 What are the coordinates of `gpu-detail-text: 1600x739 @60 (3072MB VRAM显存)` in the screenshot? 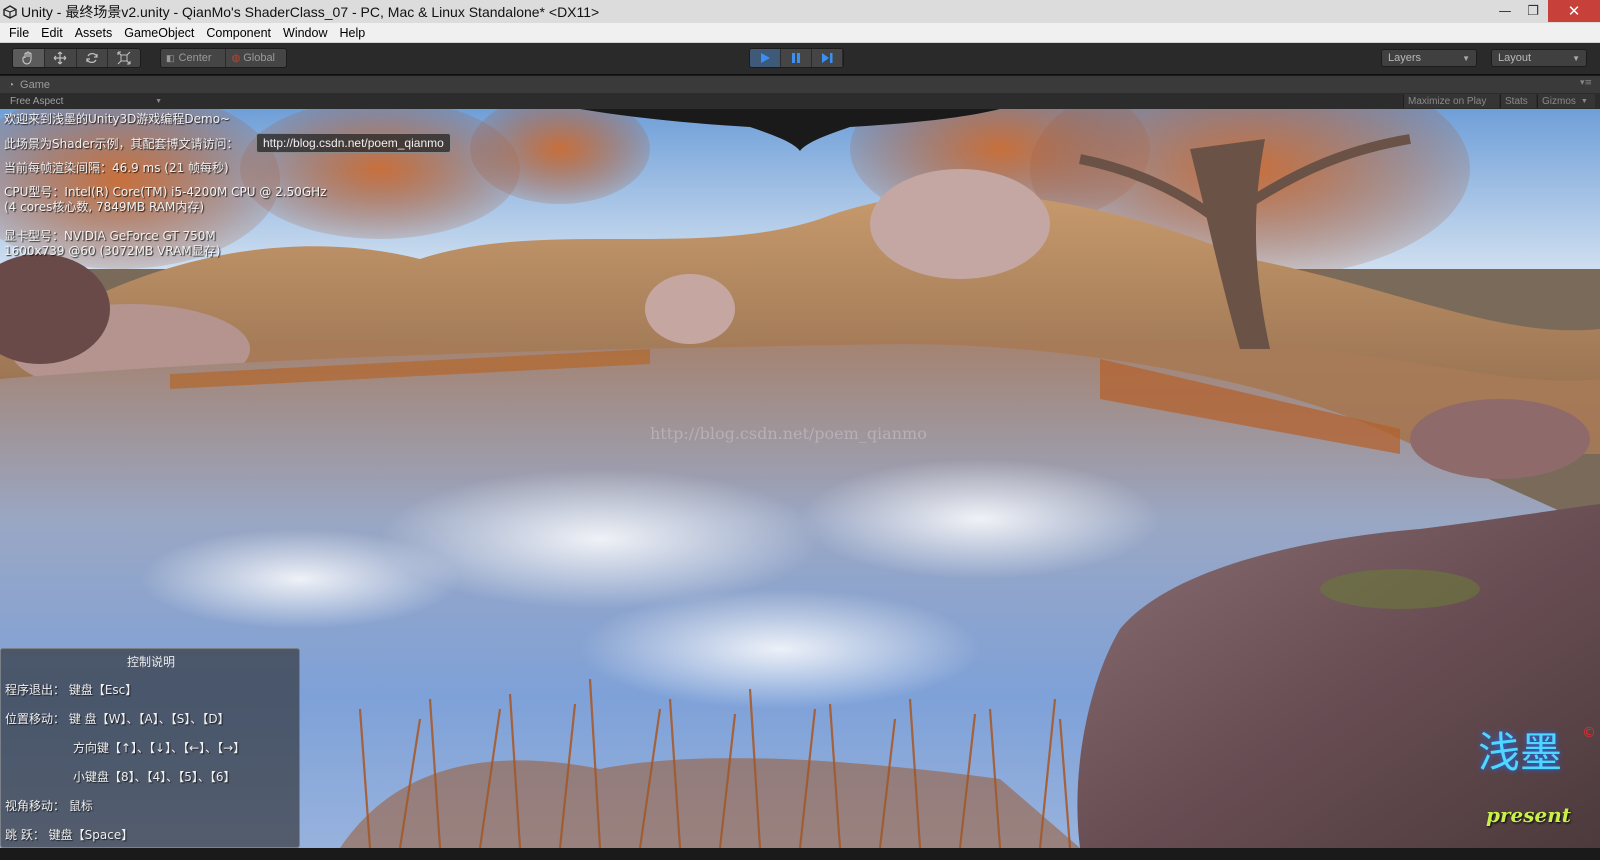 It's located at (112, 251).